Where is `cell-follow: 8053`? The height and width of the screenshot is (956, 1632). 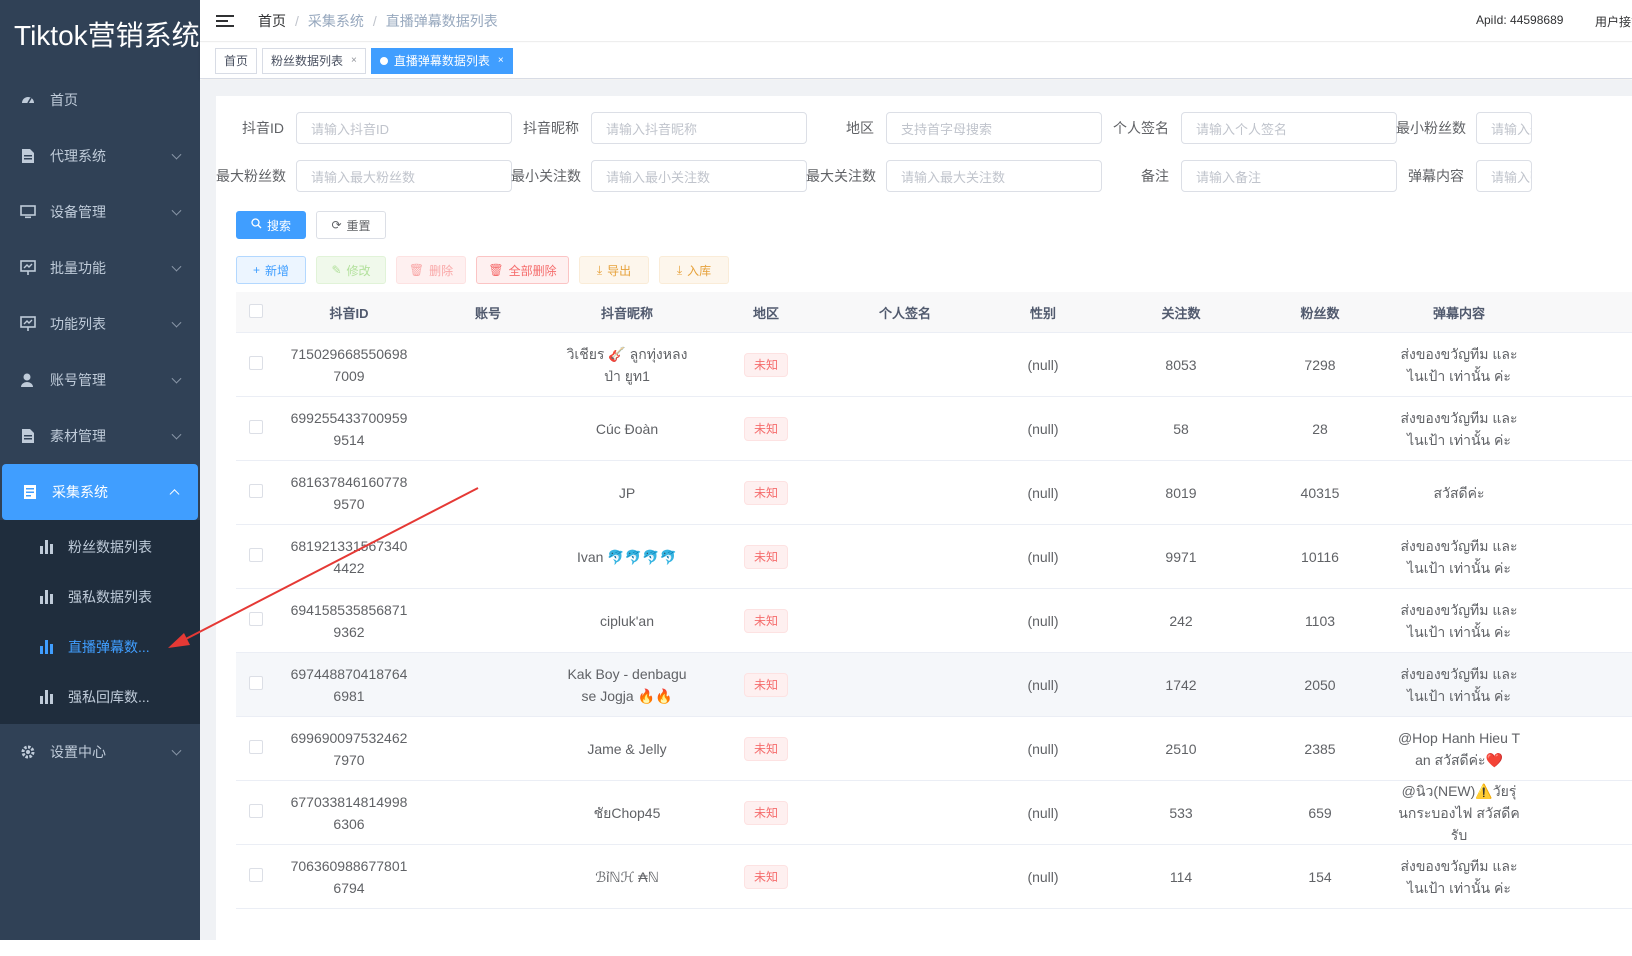
cell-follow: 8053 is located at coordinates (1181, 365).